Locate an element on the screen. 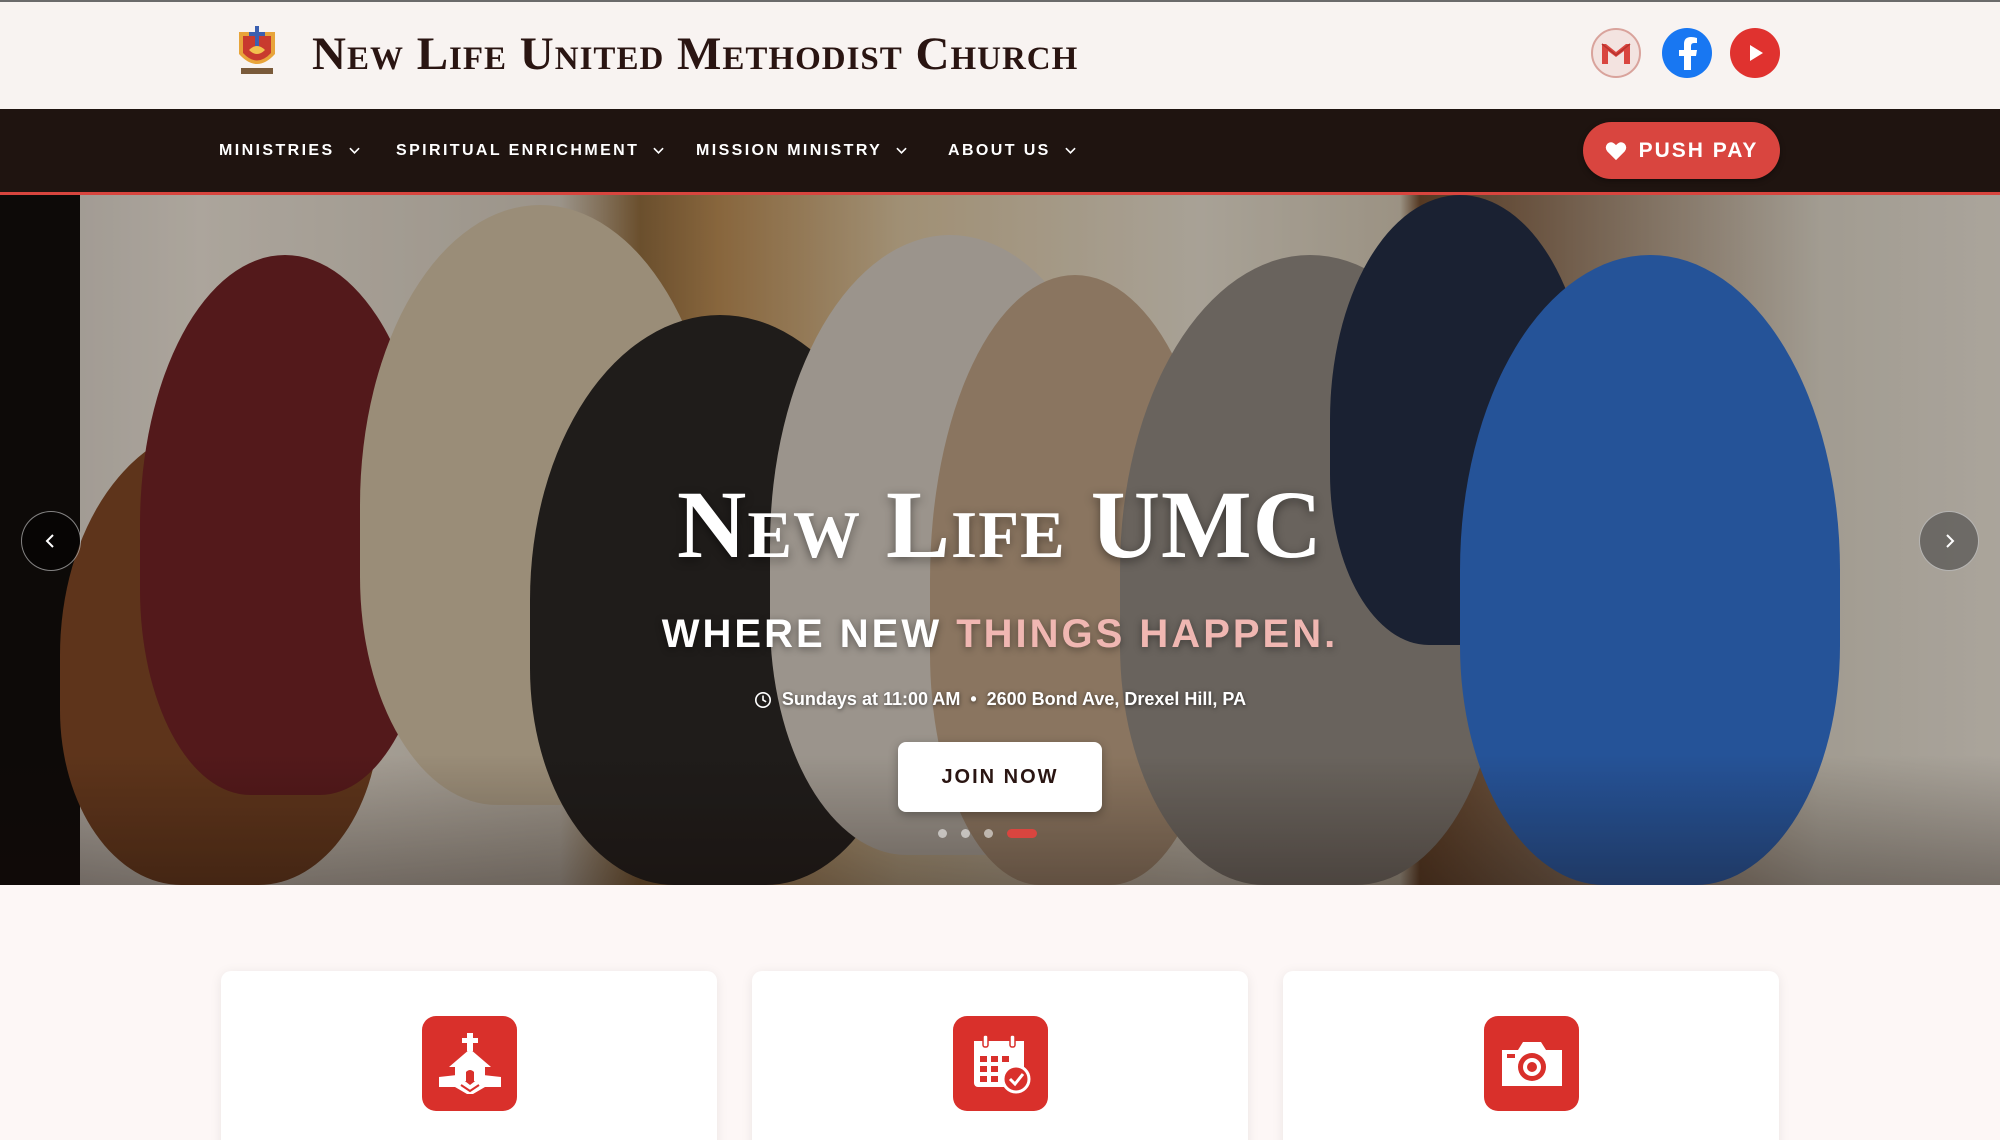 Image resolution: width=2000 pixels, height=1140 pixels. slide-dot-active is located at coordinates (1022, 833).